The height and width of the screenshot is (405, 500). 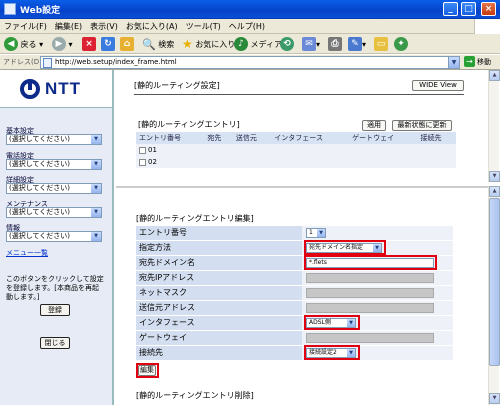 What do you see at coordinates (383, 138) in the screenshot?
I see `col-gateway: ゲートウェイ` at bounding box center [383, 138].